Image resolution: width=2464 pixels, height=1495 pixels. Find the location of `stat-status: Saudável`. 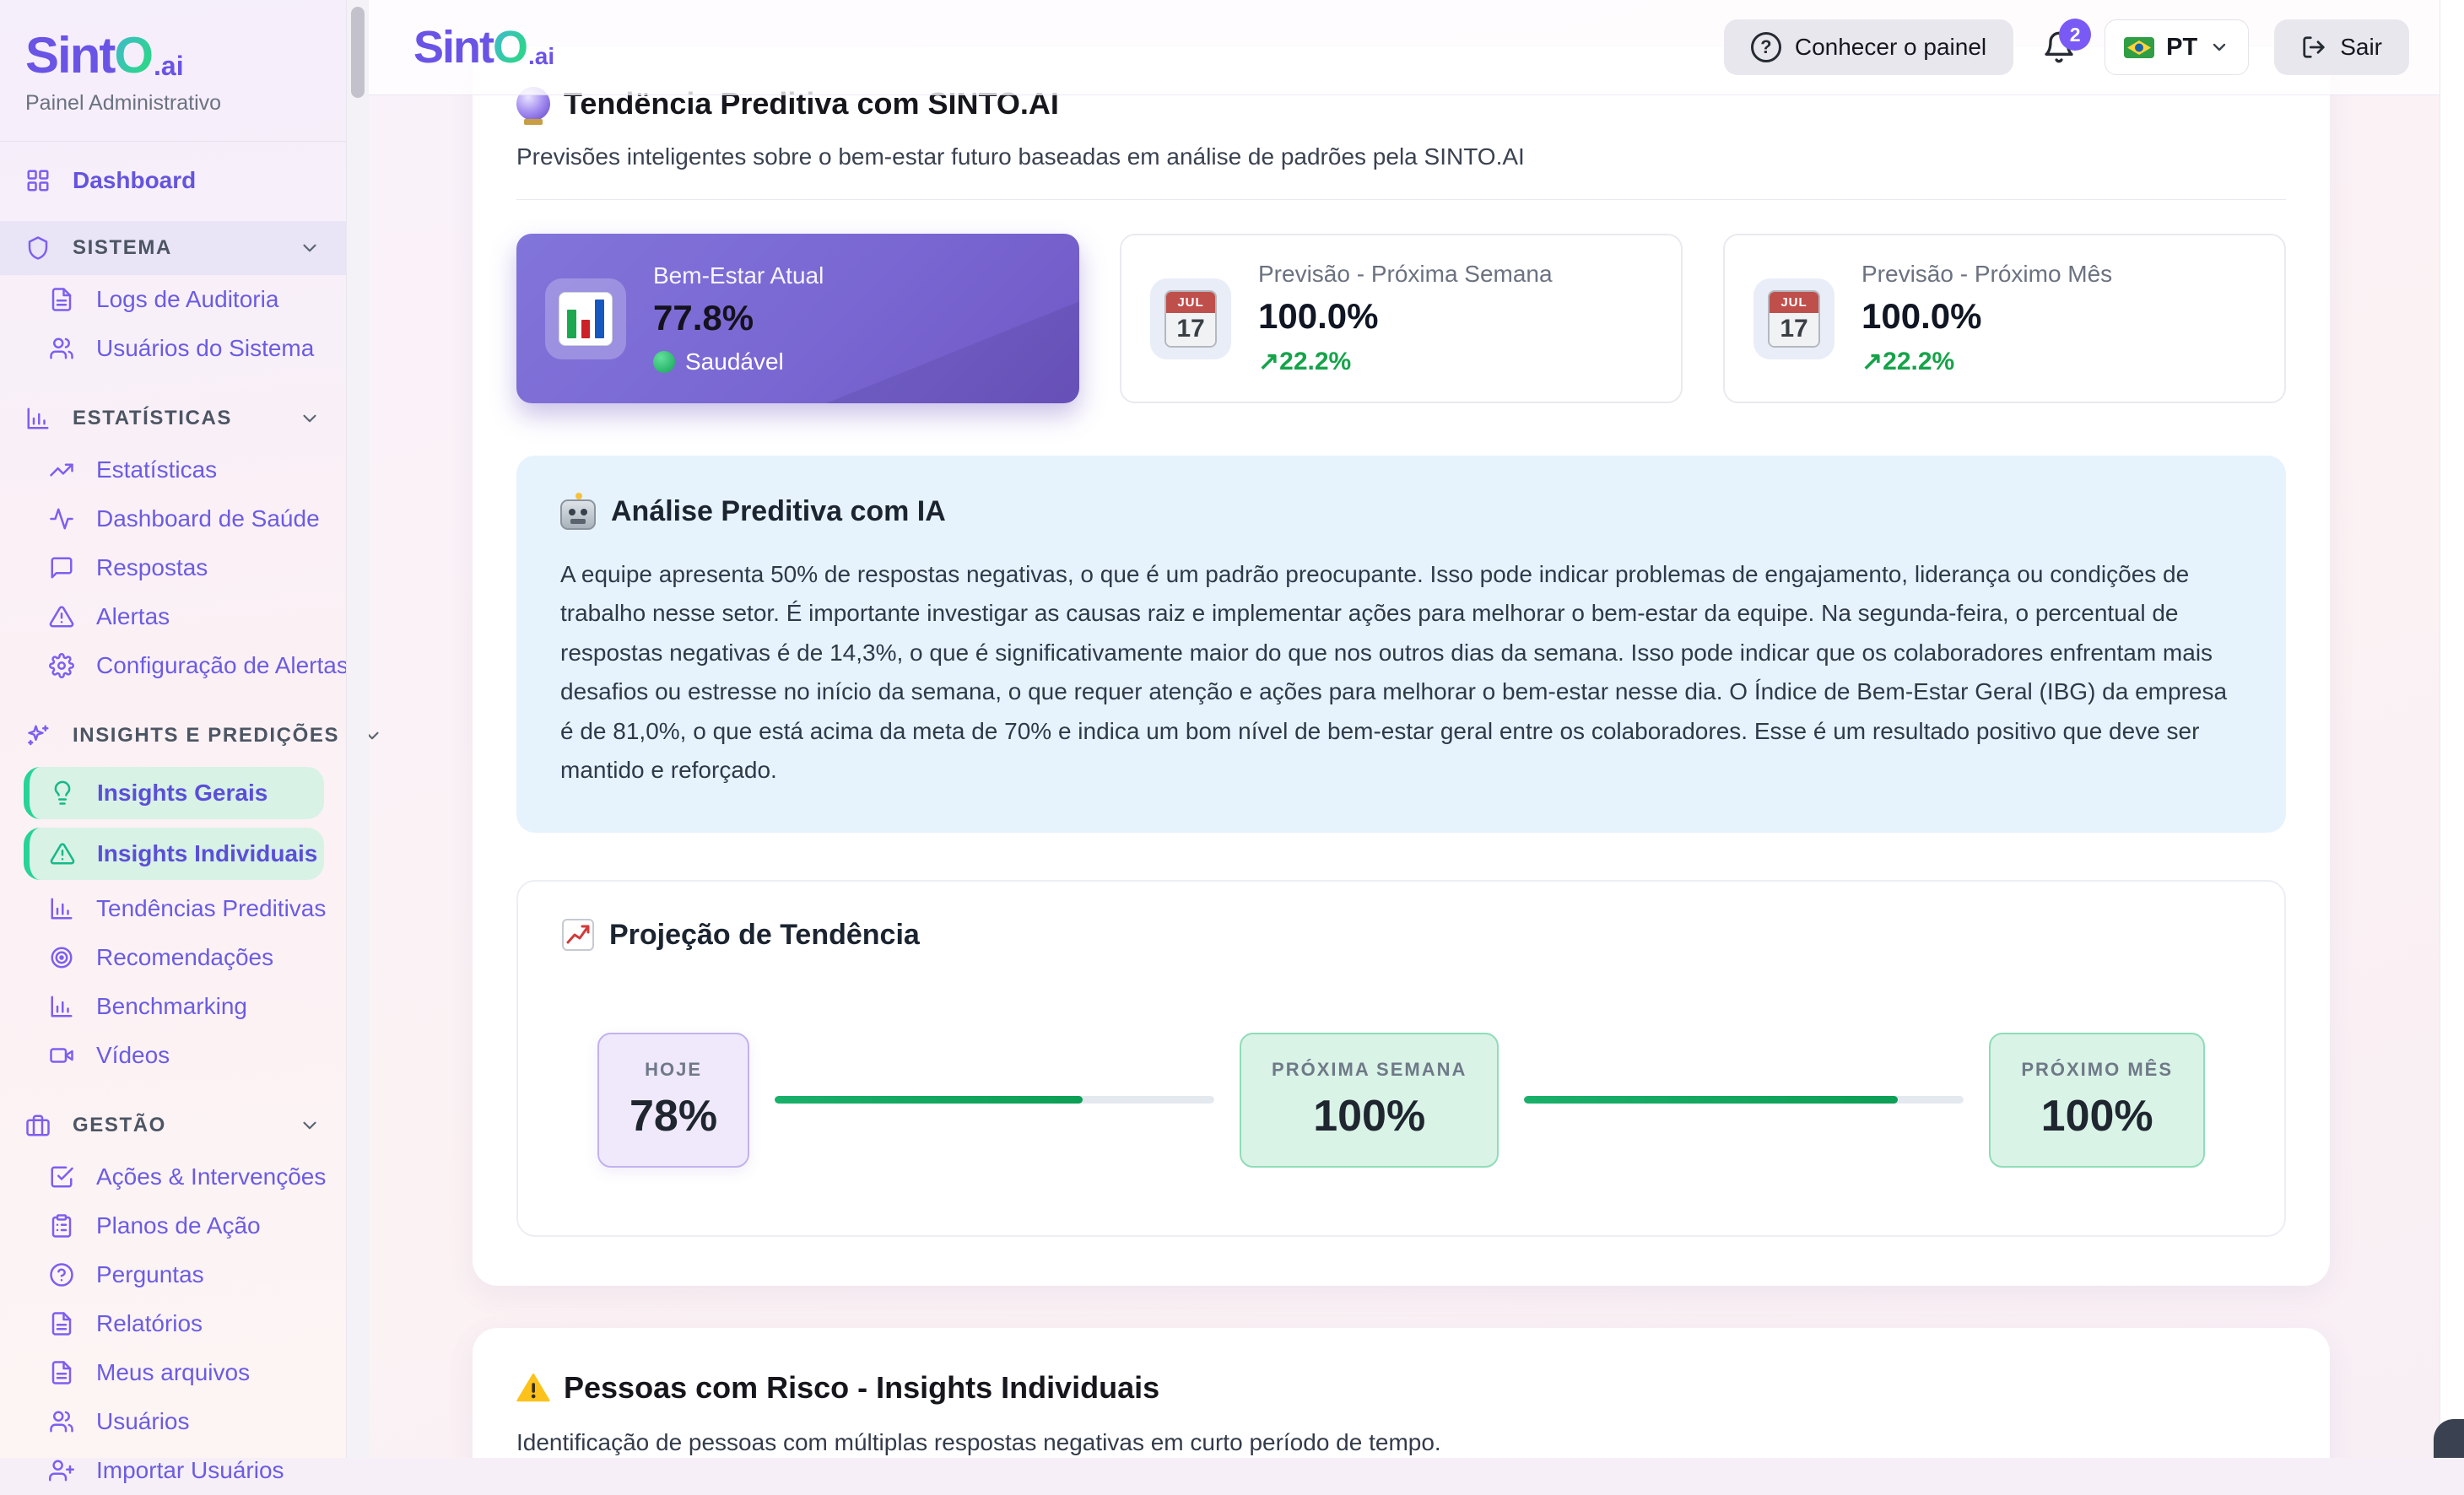

stat-status: Saudável is located at coordinates (738, 361).